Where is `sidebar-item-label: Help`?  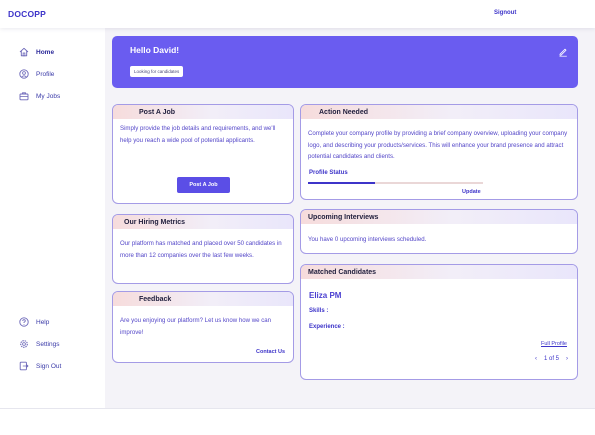 sidebar-item-label: Help is located at coordinates (43, 322).